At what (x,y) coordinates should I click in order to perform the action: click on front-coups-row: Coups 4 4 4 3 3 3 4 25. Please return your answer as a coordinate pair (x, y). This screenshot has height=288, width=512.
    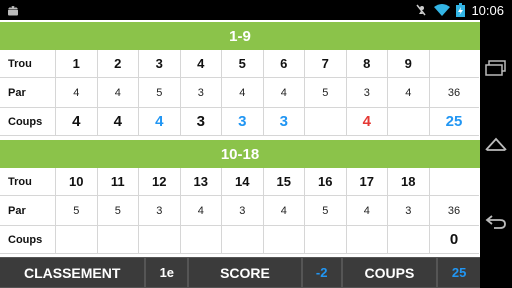
    Looking at the image, I should click on (240, 122).